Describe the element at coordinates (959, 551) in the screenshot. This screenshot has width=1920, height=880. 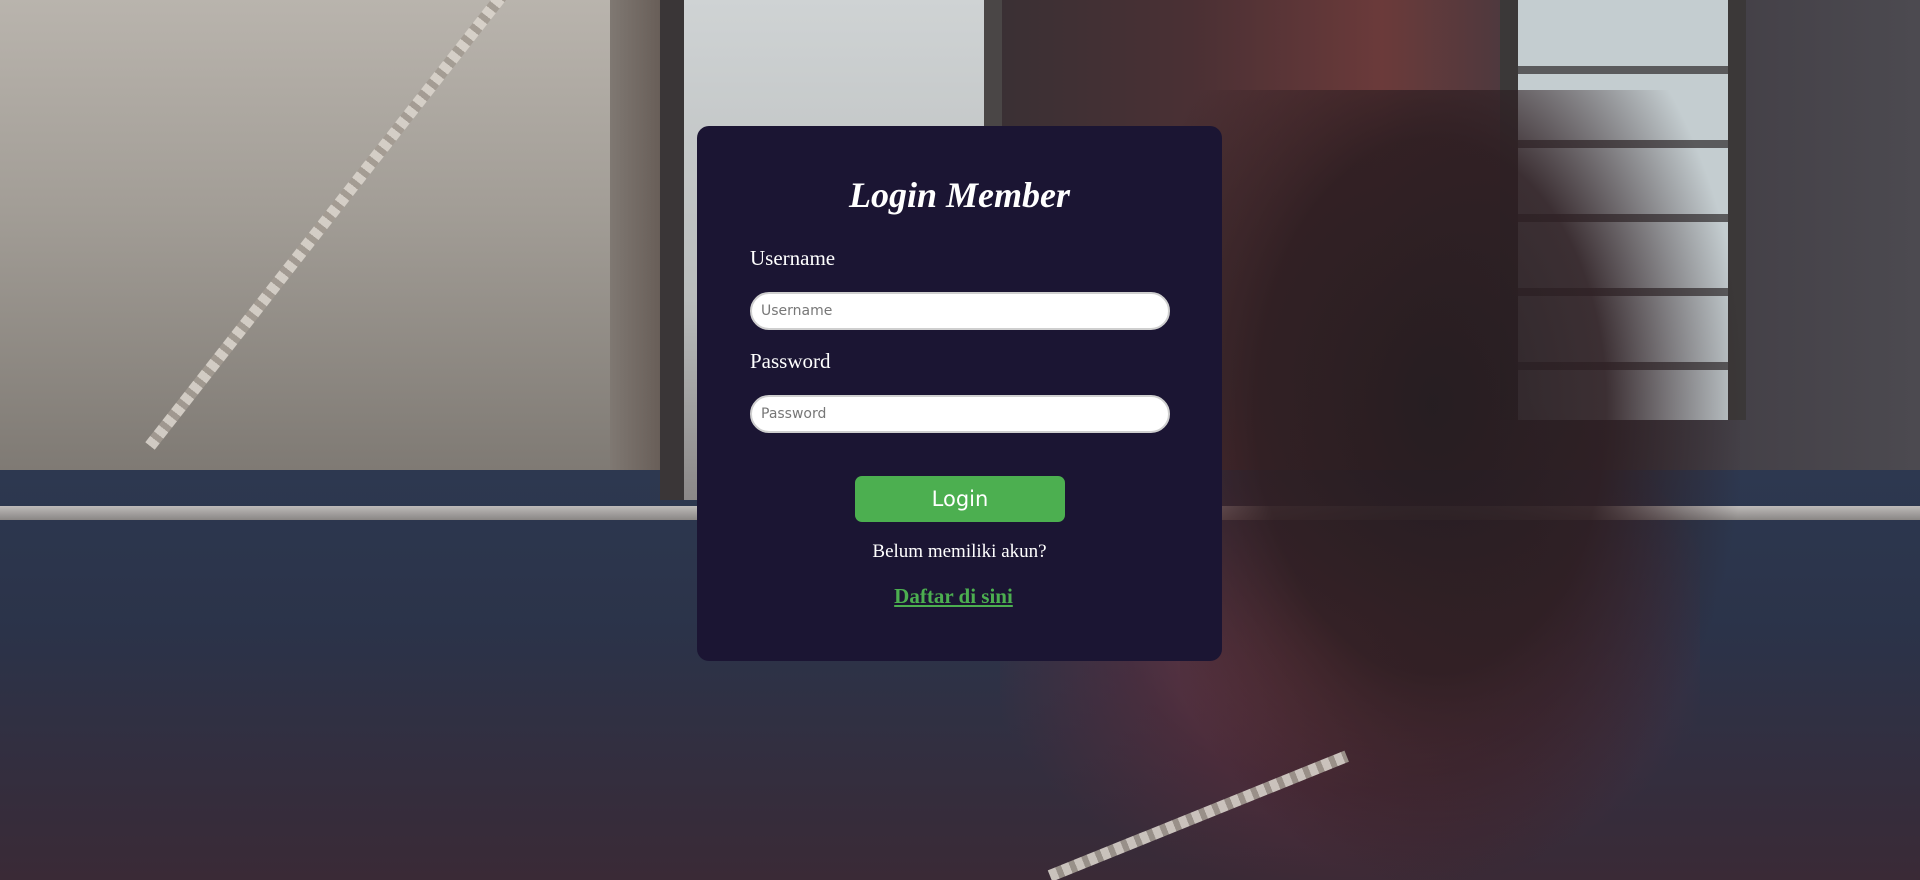
I see `register-prompt: Belum memiliki akun?` at that location.